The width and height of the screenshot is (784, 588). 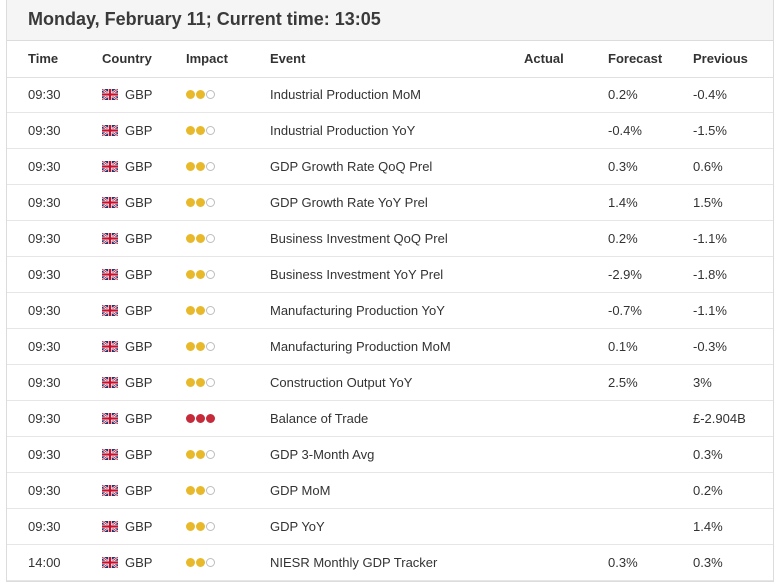 What do you see at coordinates (625, 130) in the screenshot?
I see `forecast-cell: -0.4%` at bounding box center [625, 130].